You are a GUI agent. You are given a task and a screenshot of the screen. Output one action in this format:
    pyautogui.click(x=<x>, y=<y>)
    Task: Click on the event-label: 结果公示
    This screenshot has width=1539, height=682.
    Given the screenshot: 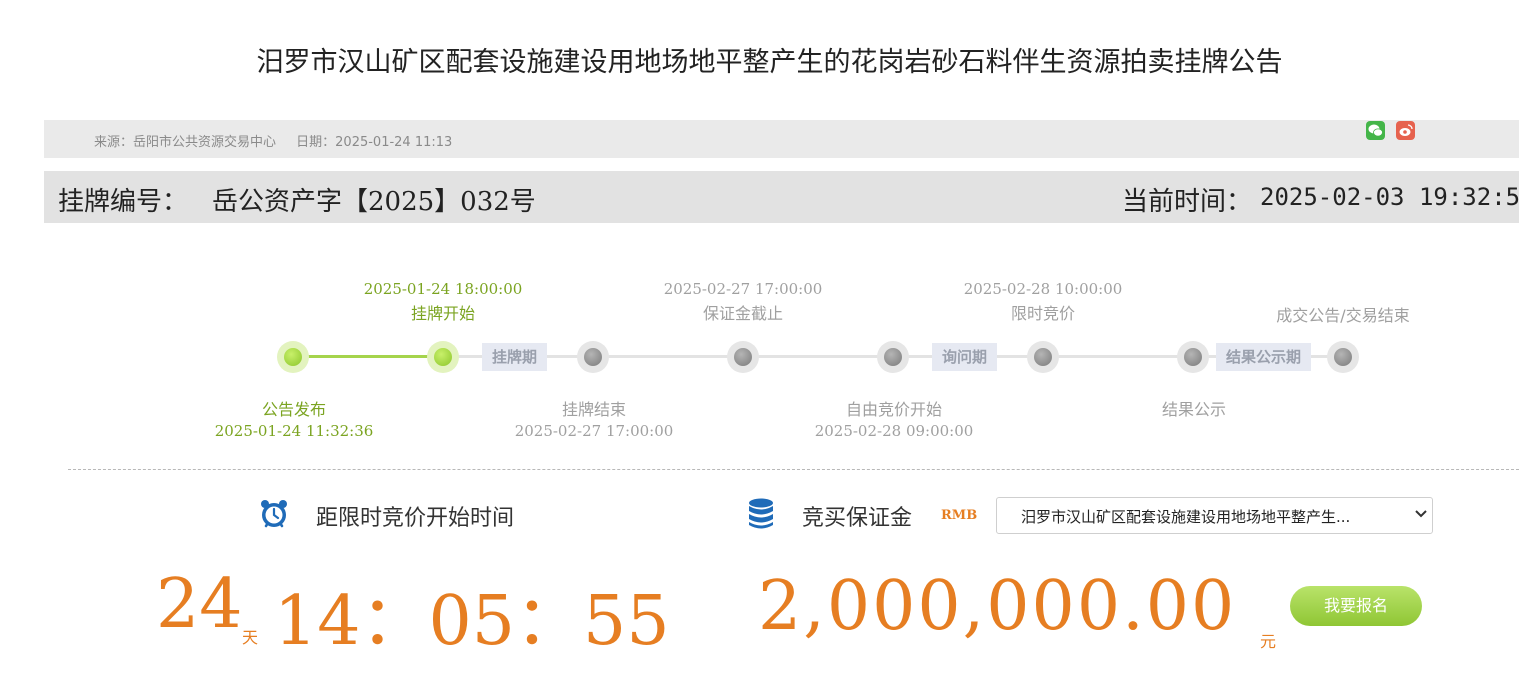 What is the action you would take?
    pyautogui.click(x=1193, y=409)
    